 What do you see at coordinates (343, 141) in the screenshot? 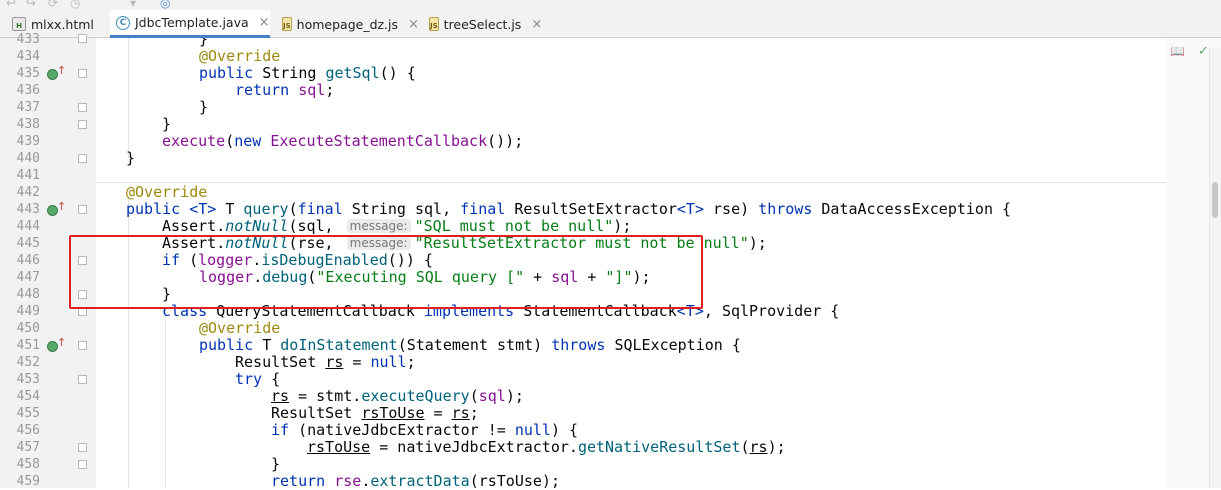
I see `code-line-439: execute(new ExecuteStatementCallback());` at bounding box center [343, 141].